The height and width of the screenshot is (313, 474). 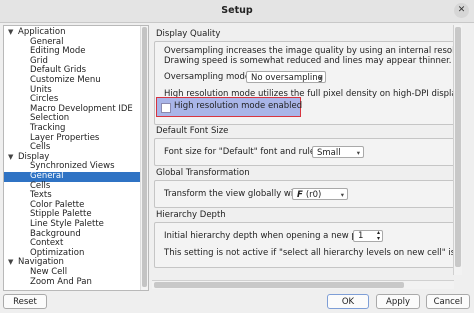 I want to click on panel-horizontal-scrollbar, so click(x=303, y=284).